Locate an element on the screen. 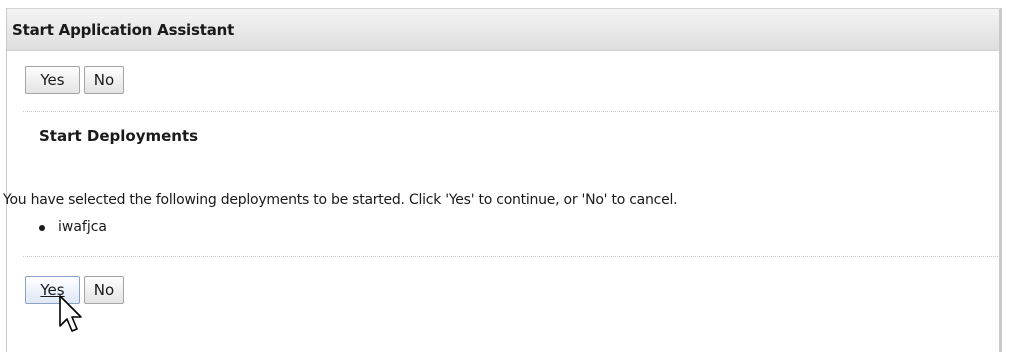 This screenshot has height=352, width=1010. no-button-top: No is located at coordinates (104, 80).